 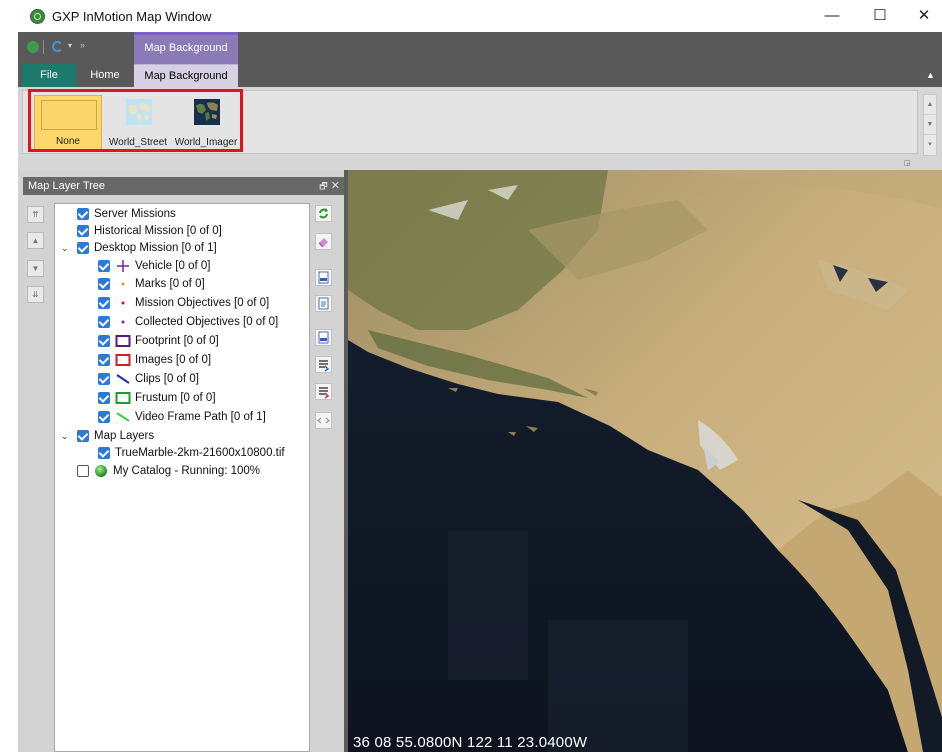 I want to click on objective-dot-icon, so click(x=123, y=303).